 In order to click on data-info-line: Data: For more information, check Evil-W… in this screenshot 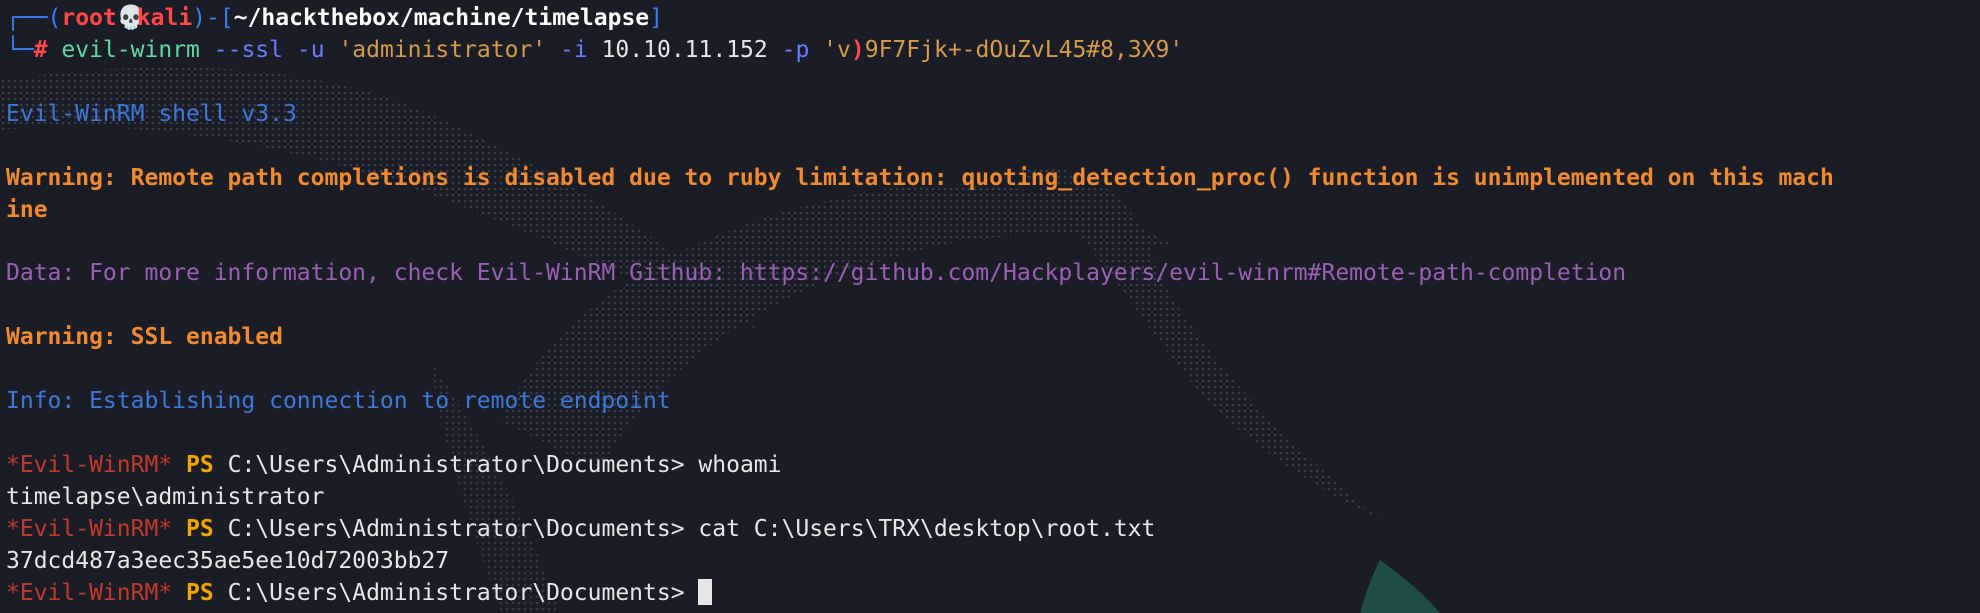, I will do `click(816, 273)`.